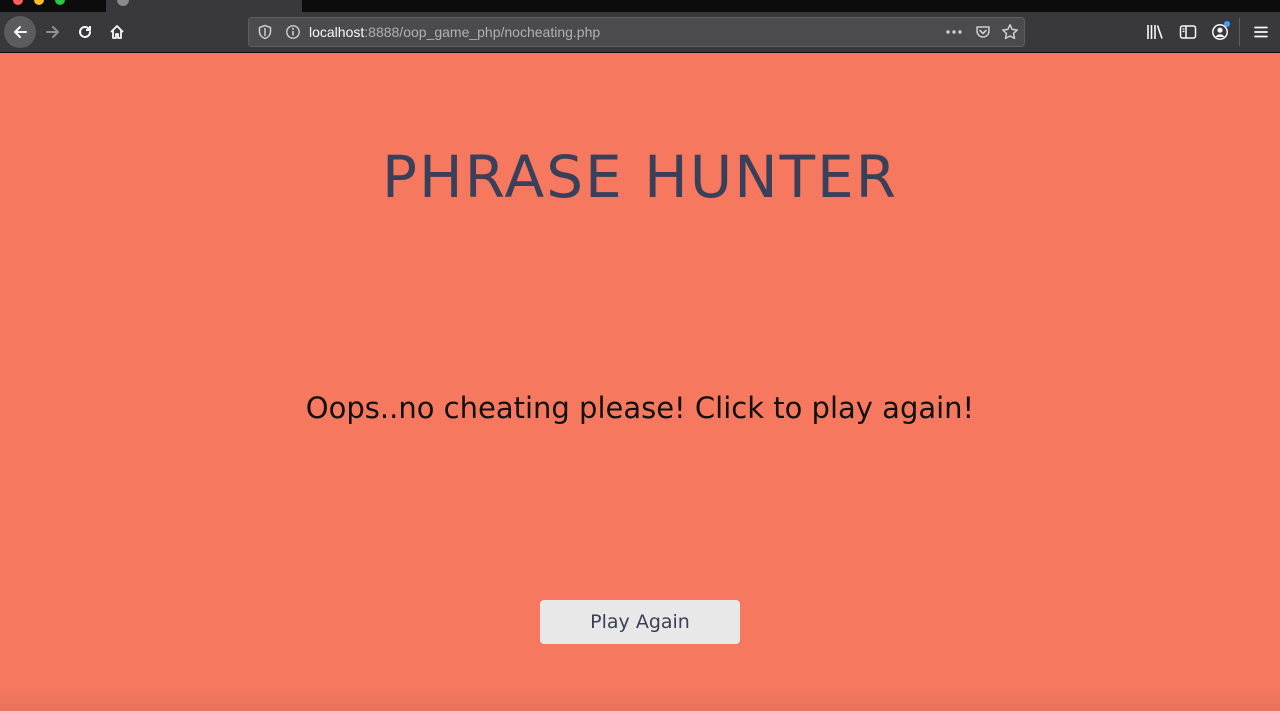 The height and width of the screenshot is (711, 1280). What do you see at coordinates (482, 32) in the screenshot?
I see `url-path: :8888/oop_game_php/nocheating.php` at bounding box center [482, 32].